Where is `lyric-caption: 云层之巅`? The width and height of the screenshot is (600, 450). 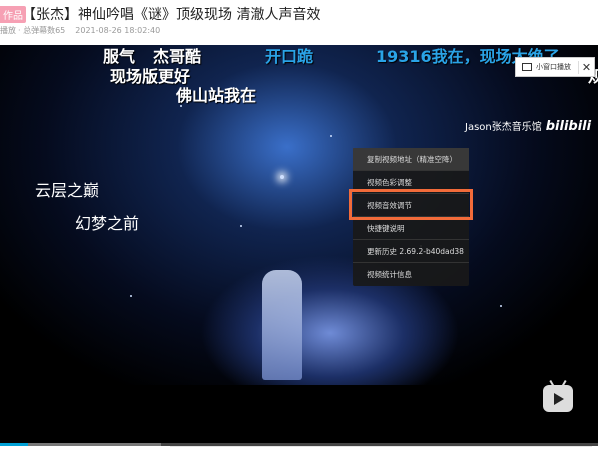
lyric-caption: 云层之巅 is located at coordinates (67, 190).